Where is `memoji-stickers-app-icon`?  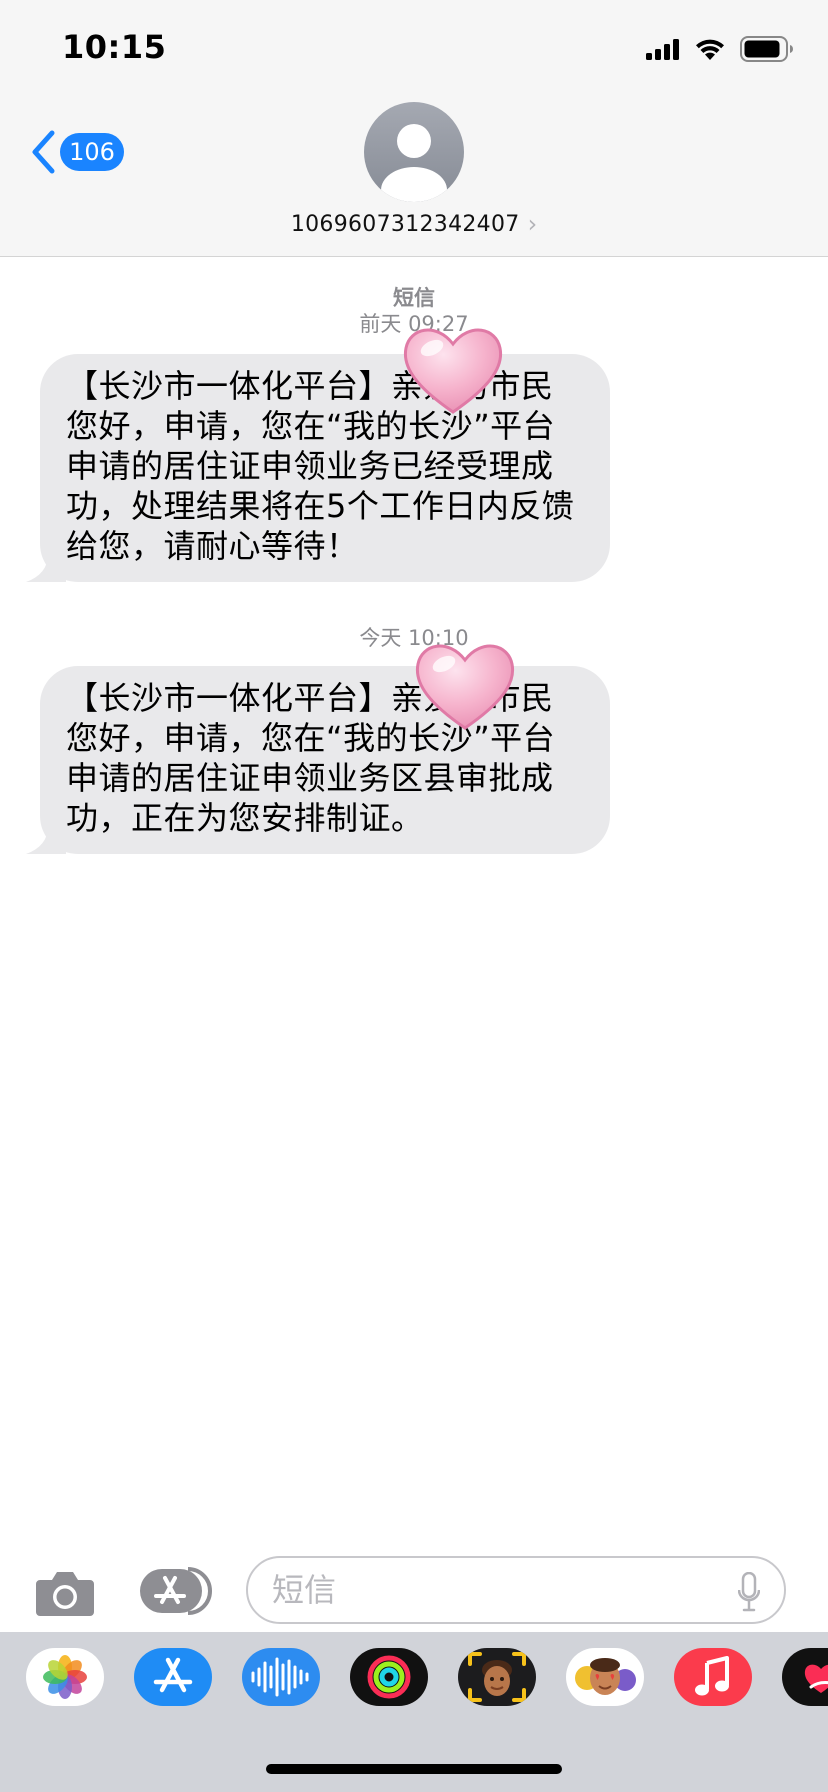
memoji-stickers-app-icon is located at coordinates (497, 1677).